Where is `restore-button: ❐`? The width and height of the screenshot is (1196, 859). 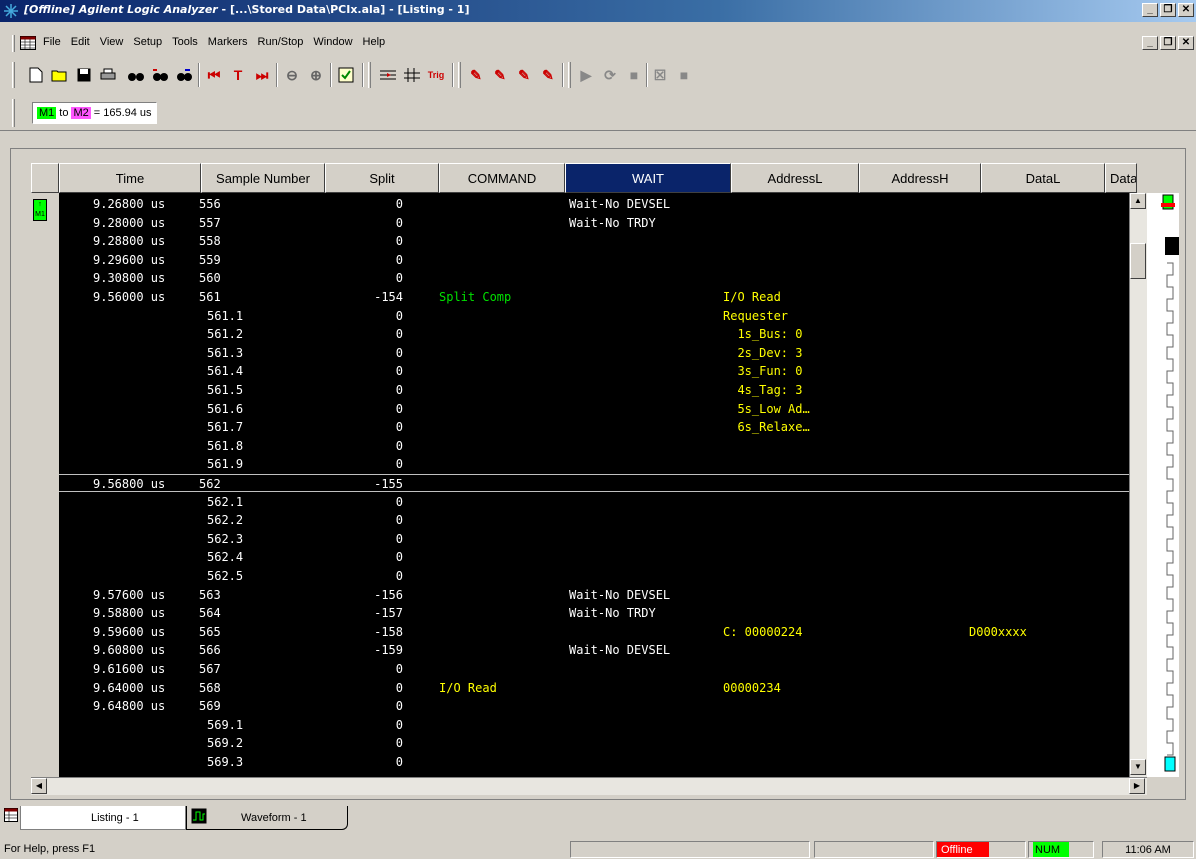 restore-button: ❐ is located at coordinates (1168, 10).